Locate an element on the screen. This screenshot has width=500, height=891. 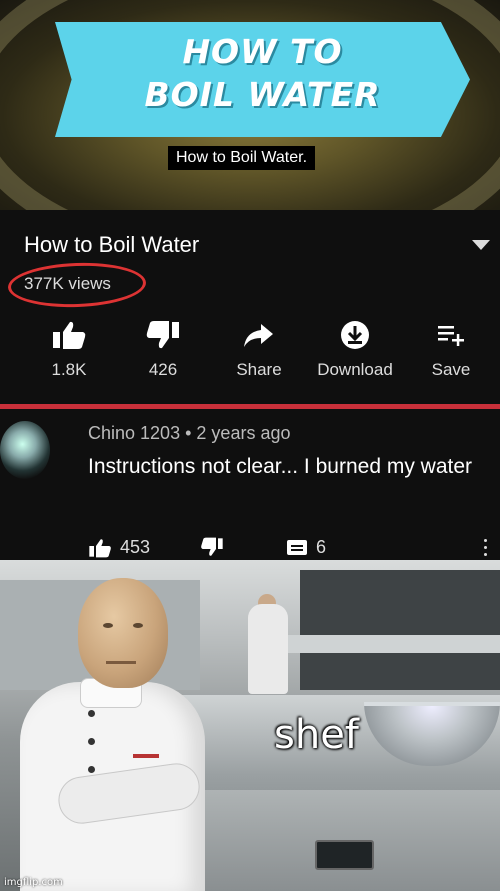
drawer-handle is located at coordinates (344, 855).